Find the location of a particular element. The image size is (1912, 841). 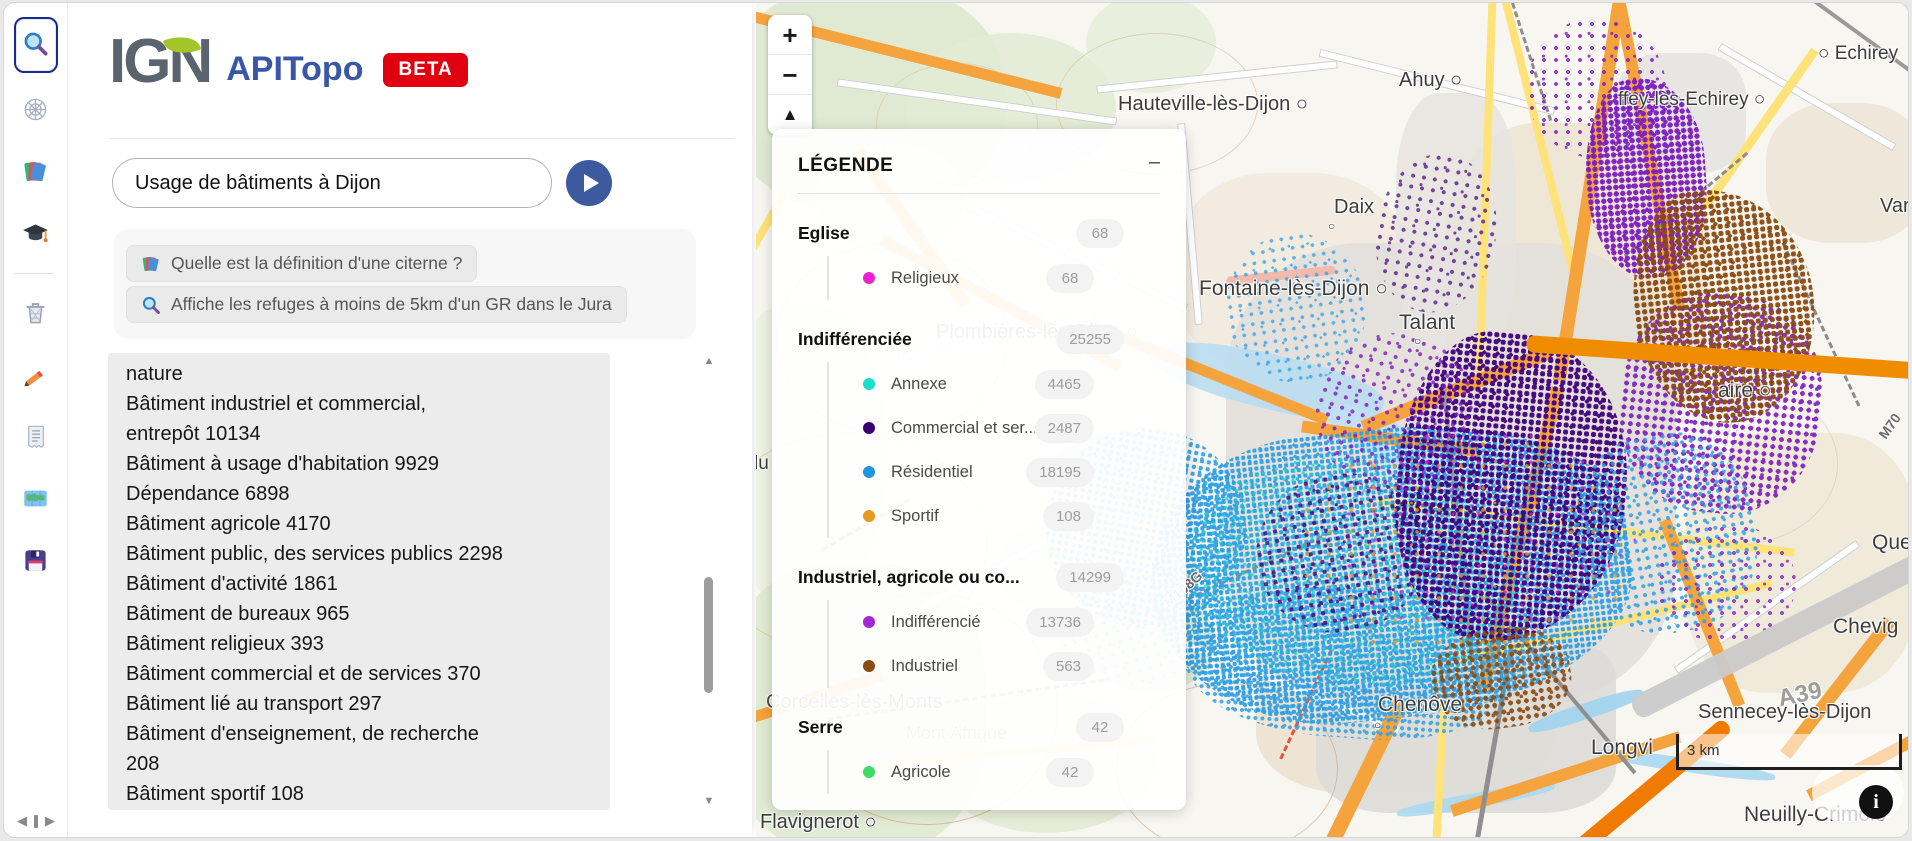

legend-group-1: Eglise 68 Religieux 68 is located at coordinates (979, 259).